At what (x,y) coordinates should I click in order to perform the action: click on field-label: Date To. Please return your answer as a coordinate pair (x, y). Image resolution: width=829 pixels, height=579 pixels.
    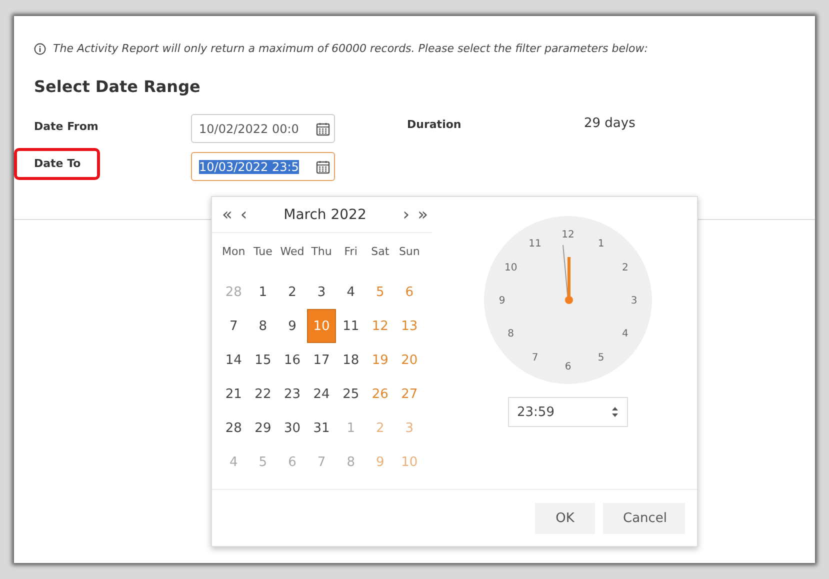
    Looking at the image, I should click on (57, 164).